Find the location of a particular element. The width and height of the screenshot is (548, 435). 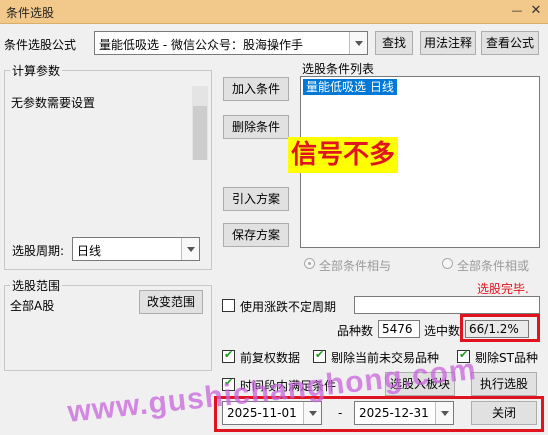

title-bar: 条件选股 — ✕ is located at coordinates (274, 12).